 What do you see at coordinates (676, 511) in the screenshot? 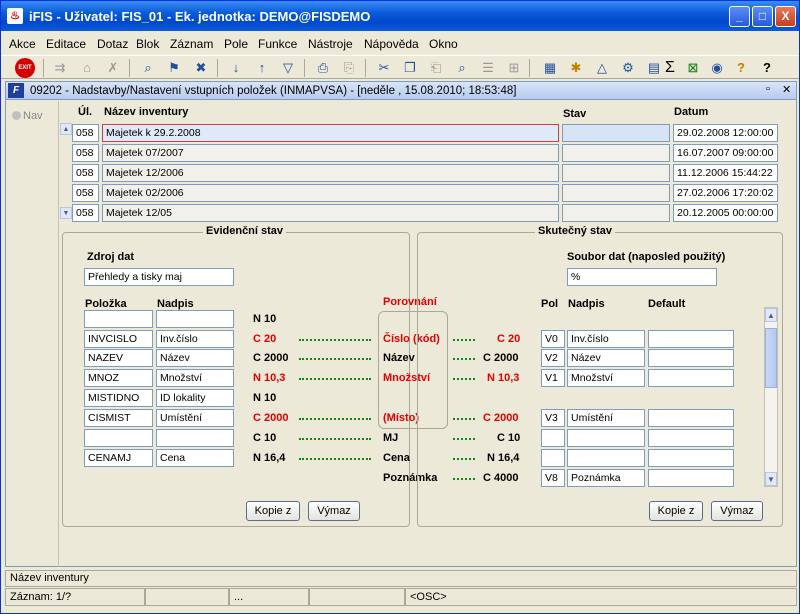
I see `kopie-button-right: Kopie z` at bounding box center [676, 511].